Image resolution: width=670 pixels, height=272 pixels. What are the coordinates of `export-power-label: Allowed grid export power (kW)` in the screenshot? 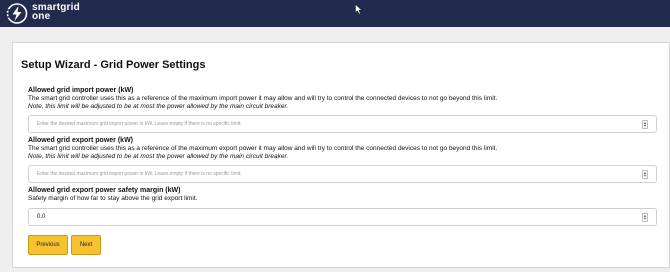 It's located at (81, 140).